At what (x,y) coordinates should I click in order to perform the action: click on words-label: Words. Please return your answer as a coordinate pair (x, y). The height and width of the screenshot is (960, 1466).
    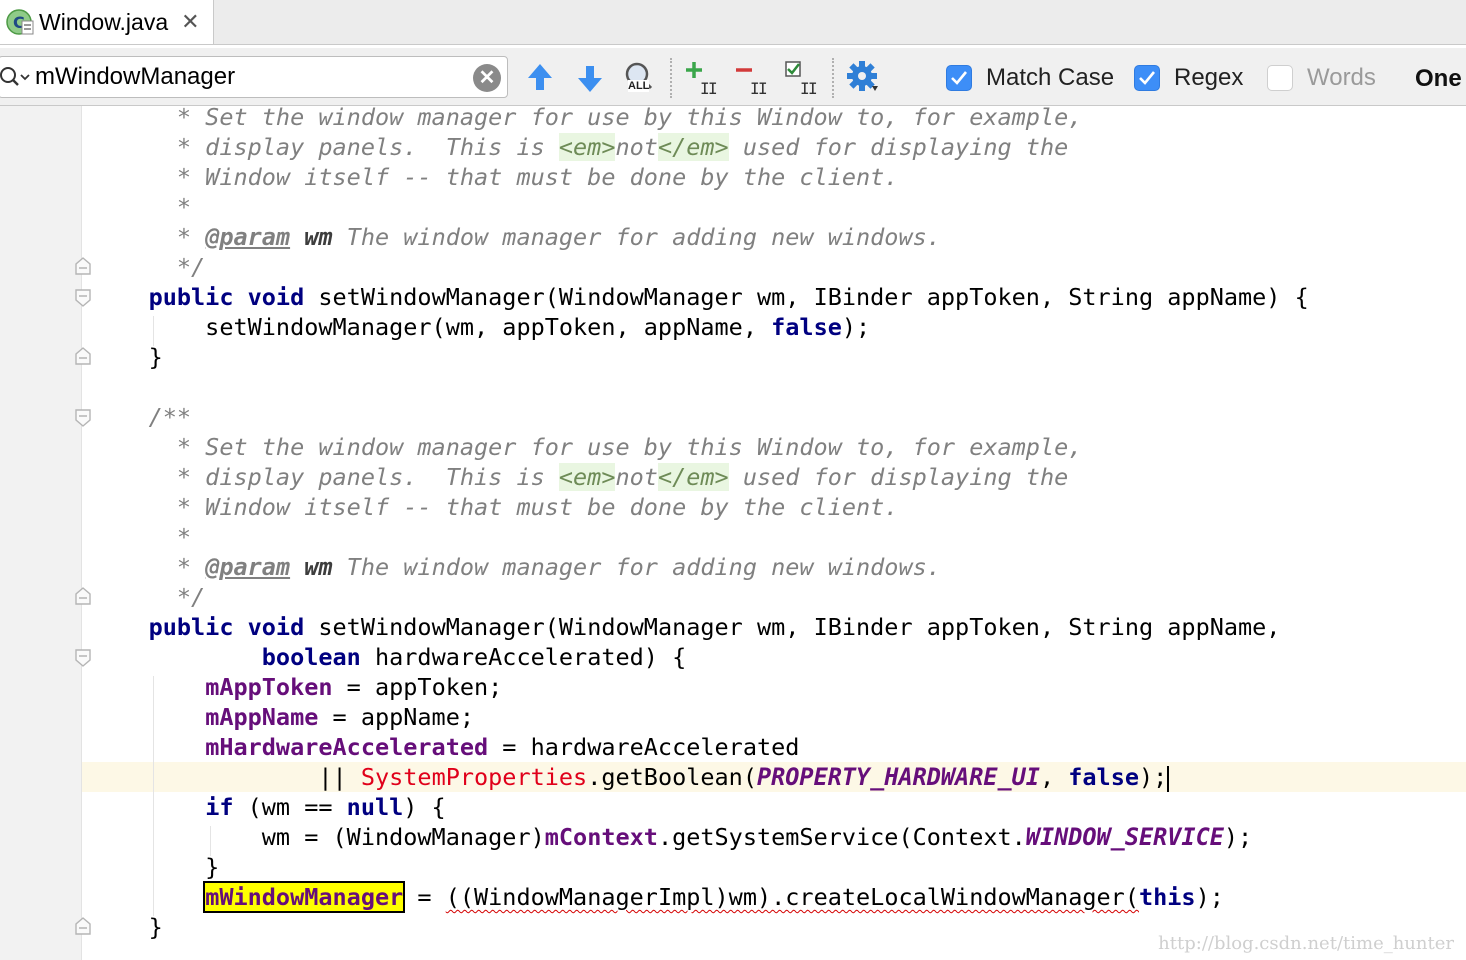
    Looking at the image, I should click on (1341, 77).